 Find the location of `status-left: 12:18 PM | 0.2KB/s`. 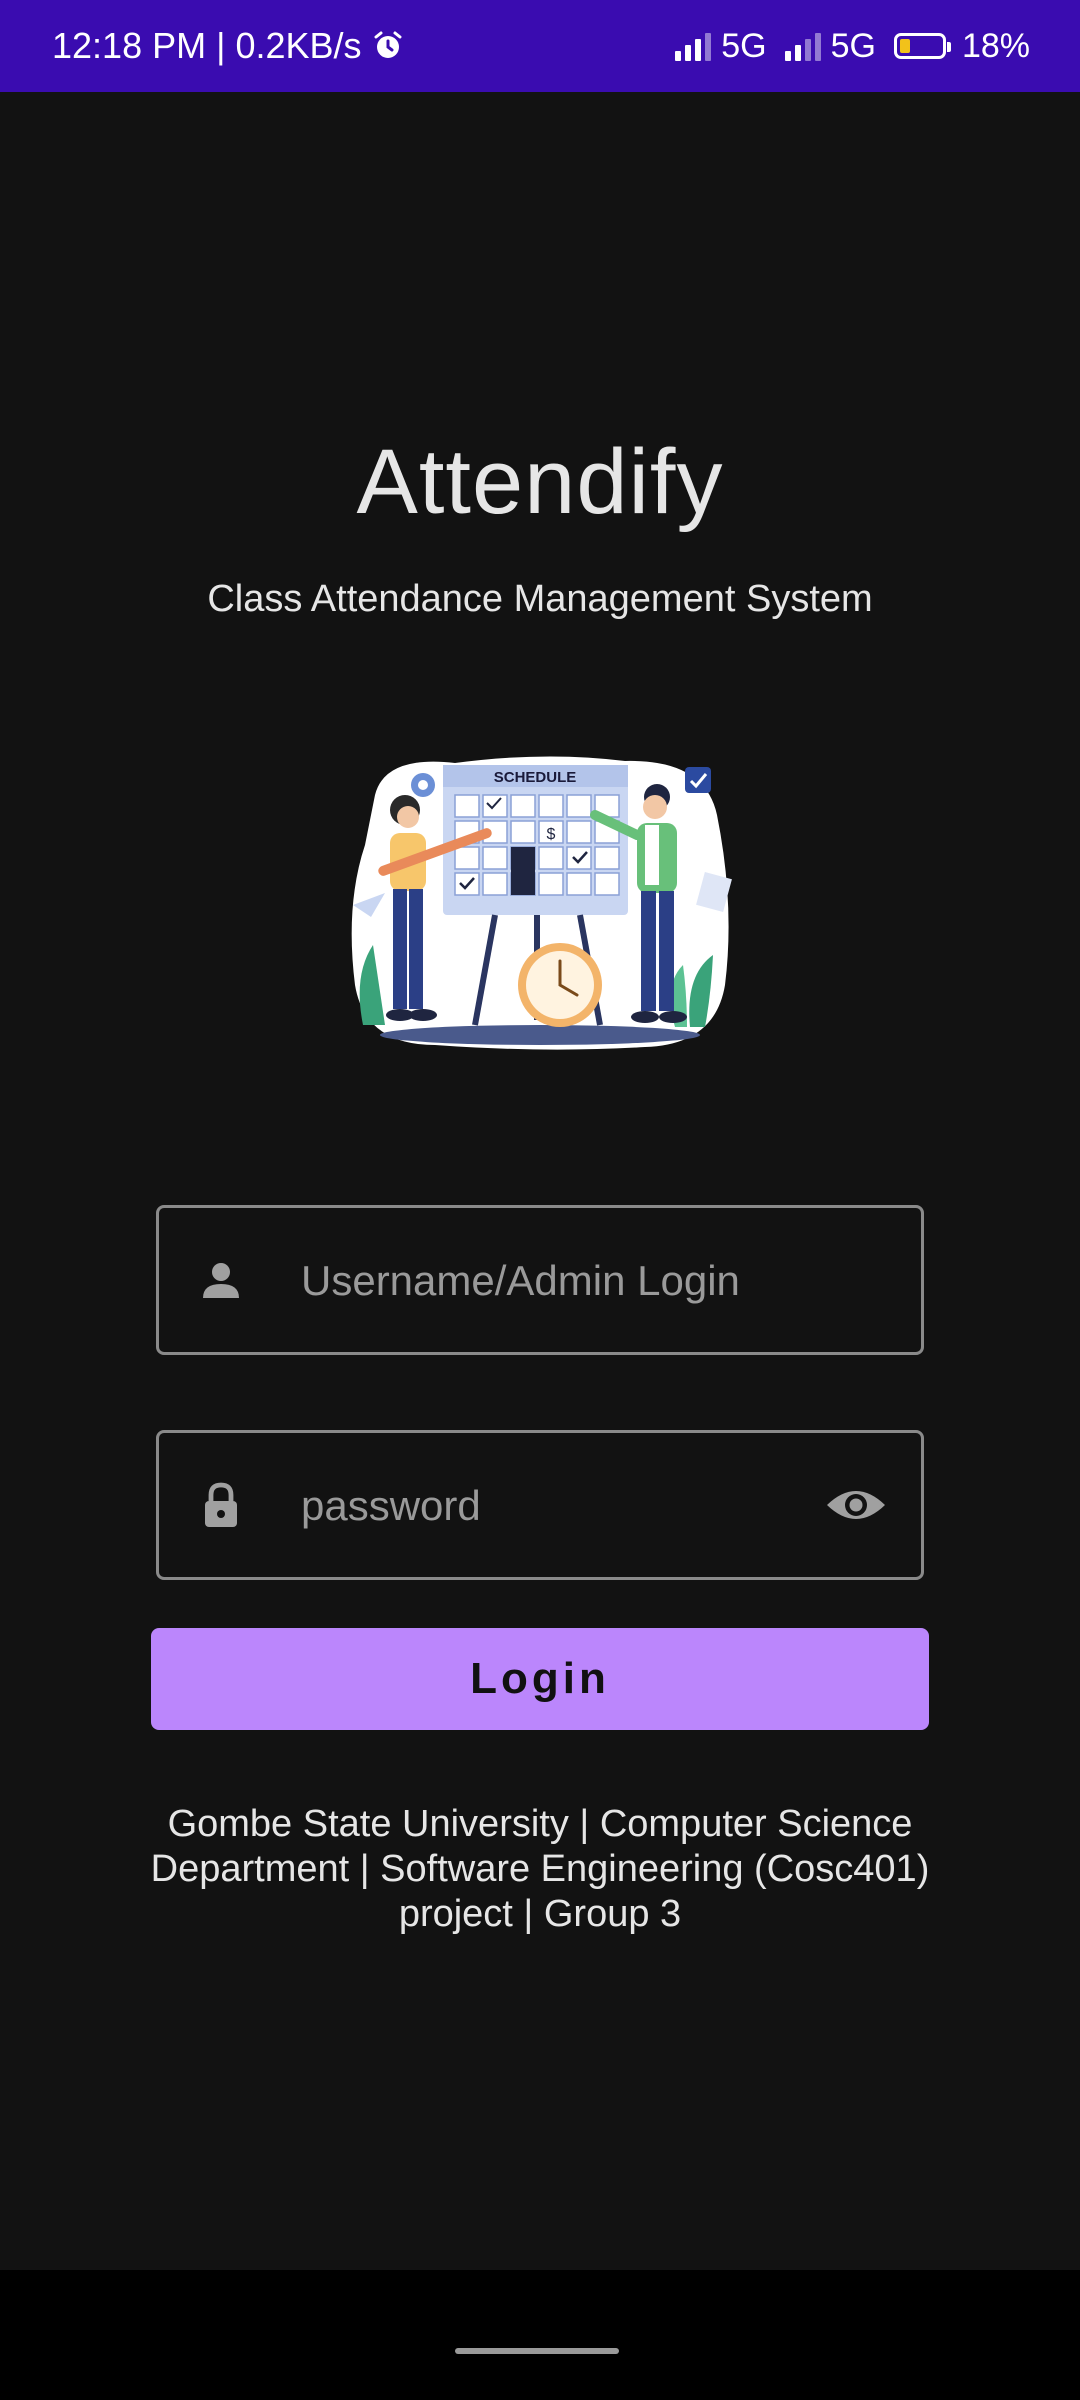

status-left: 12:18 PM | 0.2KB/s is located at coordinates (228, 46).